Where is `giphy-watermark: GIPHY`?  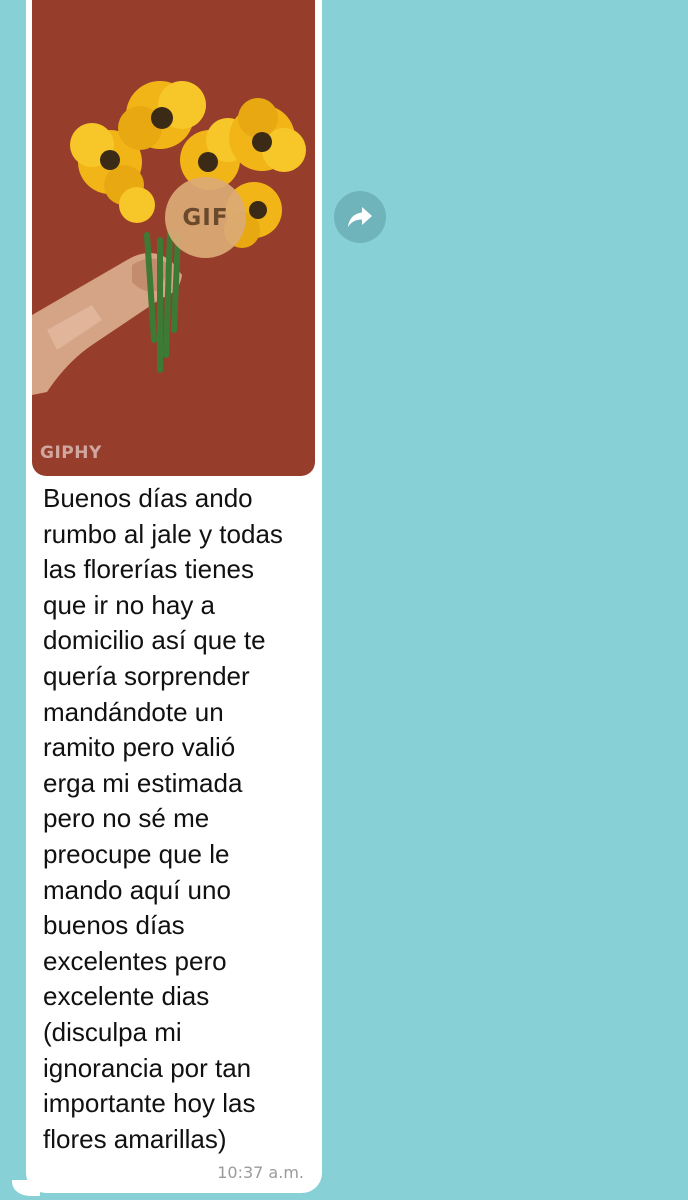 giphy-watermark: GIPHY is located at coordinates (71, 453).